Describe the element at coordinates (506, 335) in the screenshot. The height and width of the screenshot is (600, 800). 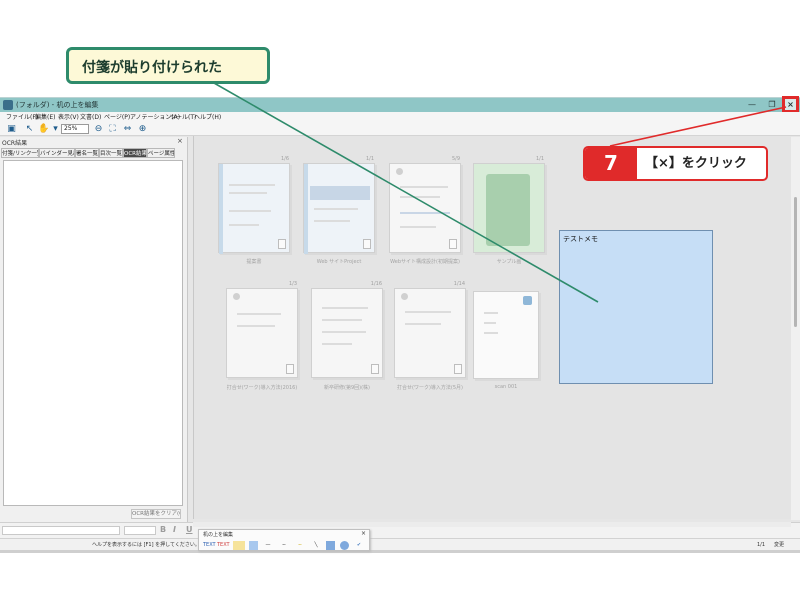
I see `scan-thumbnail` at that location.